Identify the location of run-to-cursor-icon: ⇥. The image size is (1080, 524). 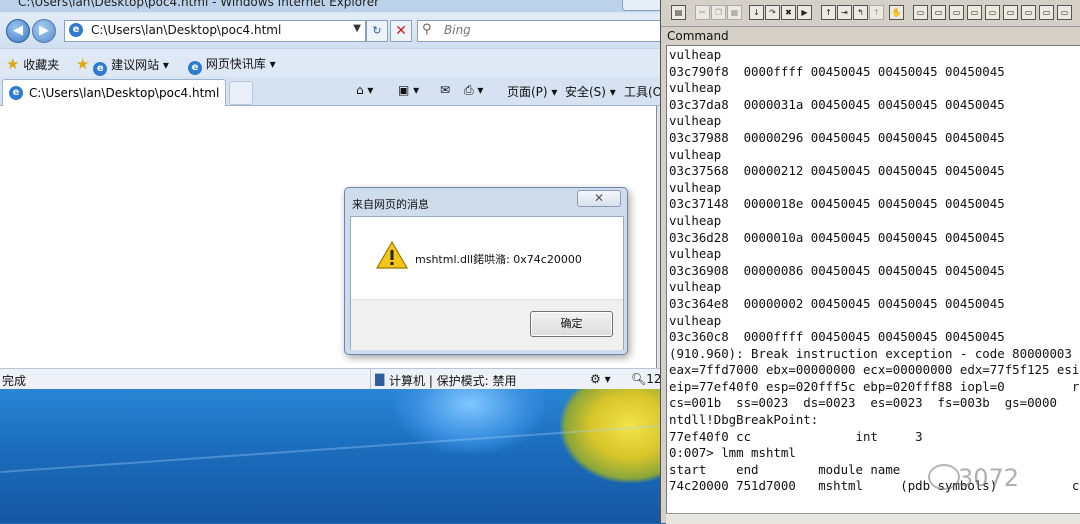
(844, 12).